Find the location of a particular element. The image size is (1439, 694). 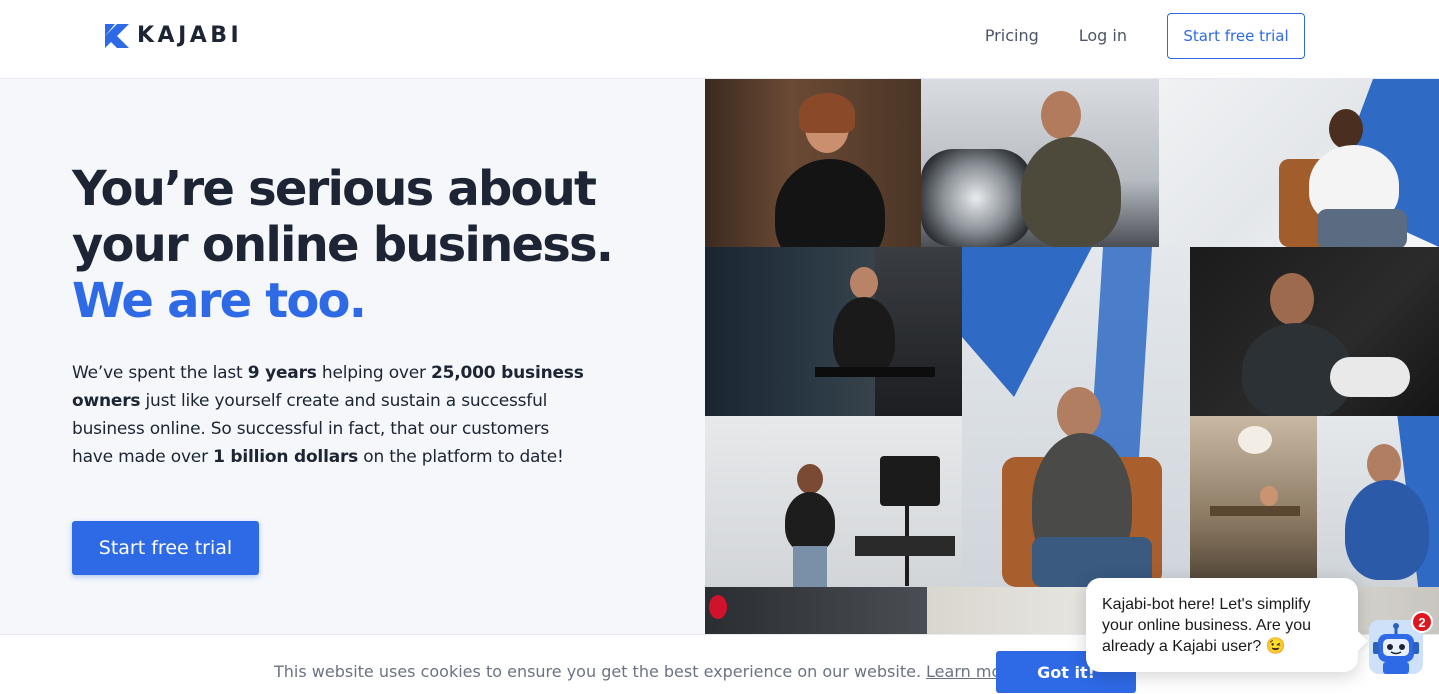

headline-line-1: You’re serious about is located at coordinates (334, 189).